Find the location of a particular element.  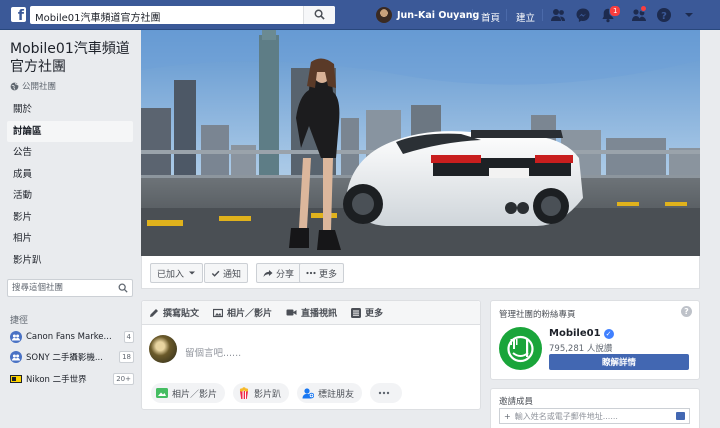

profile-link: Jun-Kai Ouyang is located at coordinates (427, 15).